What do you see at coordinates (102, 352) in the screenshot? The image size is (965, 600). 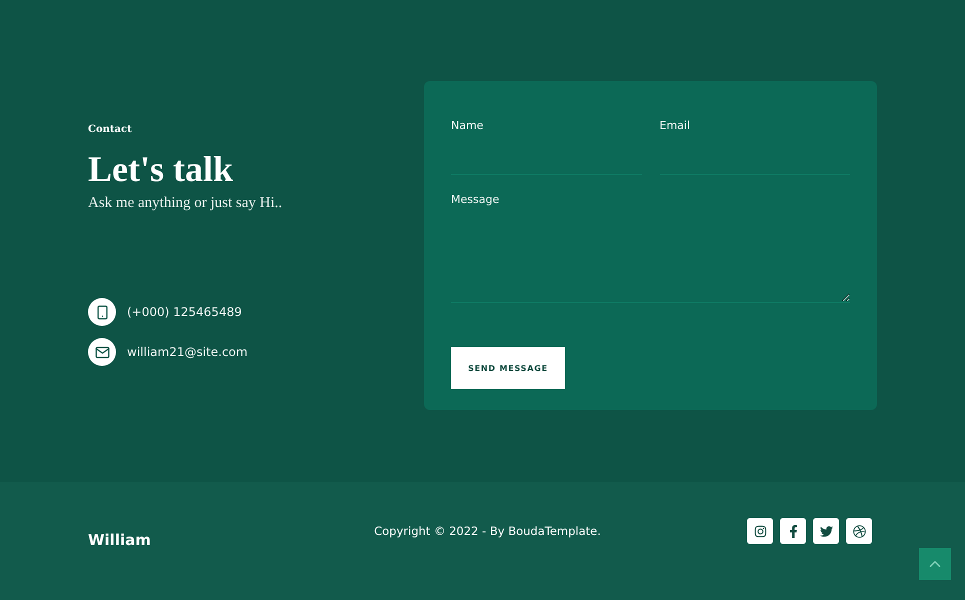 I see `envelope-icon` at bounding box center [102, 352].